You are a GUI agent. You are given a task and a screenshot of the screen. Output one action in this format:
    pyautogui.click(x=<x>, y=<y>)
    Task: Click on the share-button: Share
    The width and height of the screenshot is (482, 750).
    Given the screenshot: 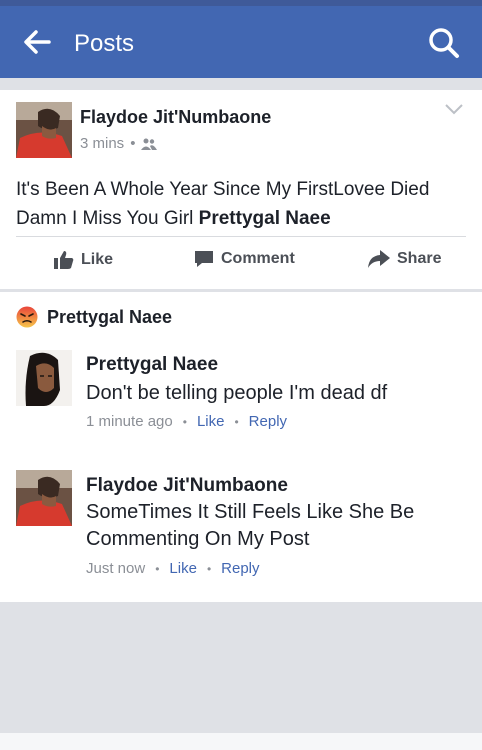 What is the action you would take?
    pyautogui.click(x=404, y=259)
    